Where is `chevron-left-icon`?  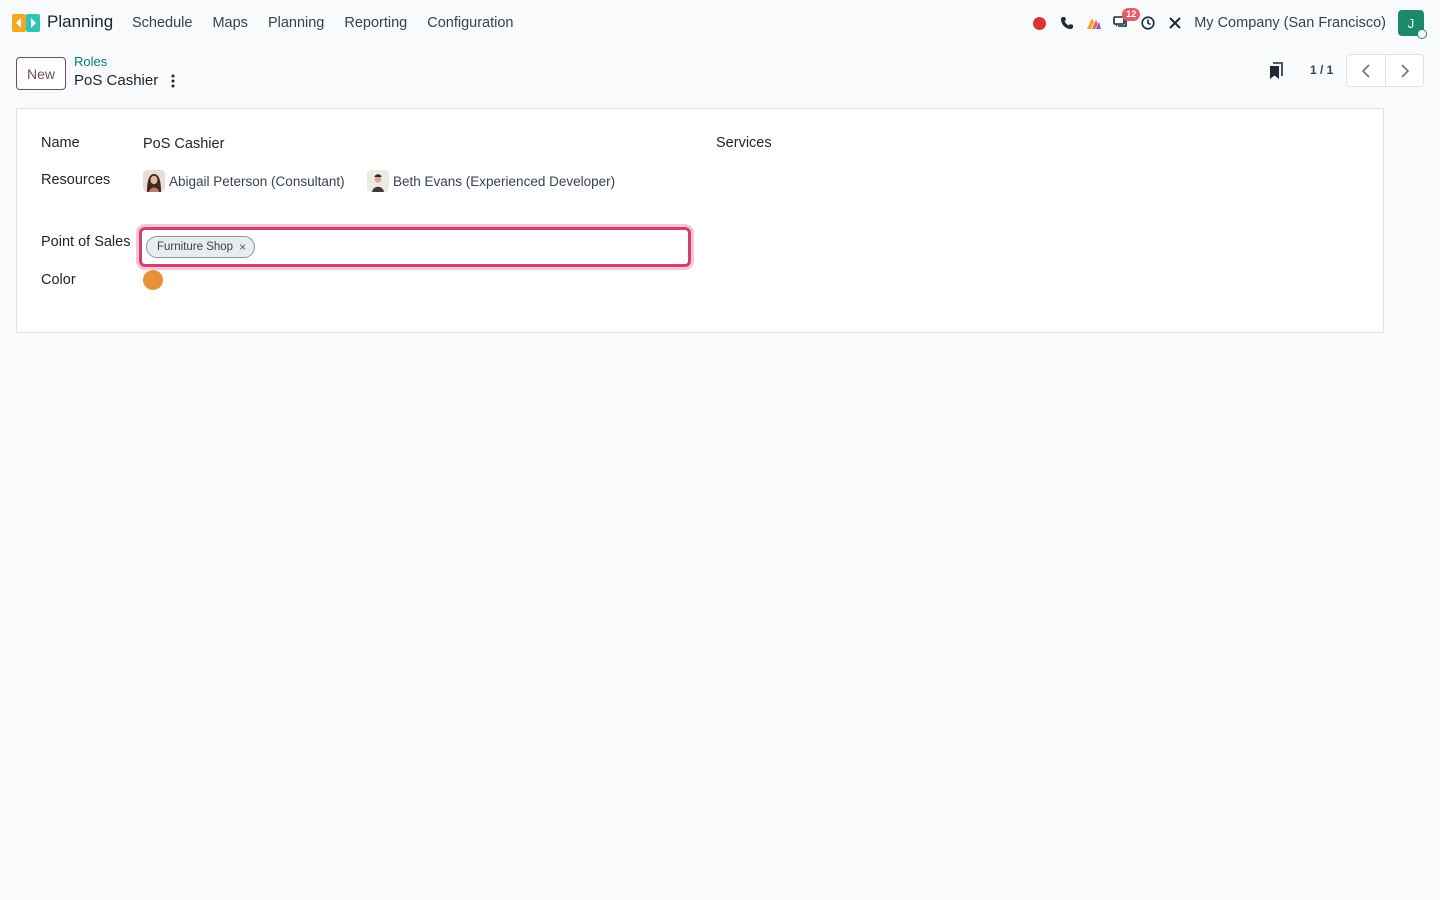 chevron-left-icon is located at coordinates (1365, 70).